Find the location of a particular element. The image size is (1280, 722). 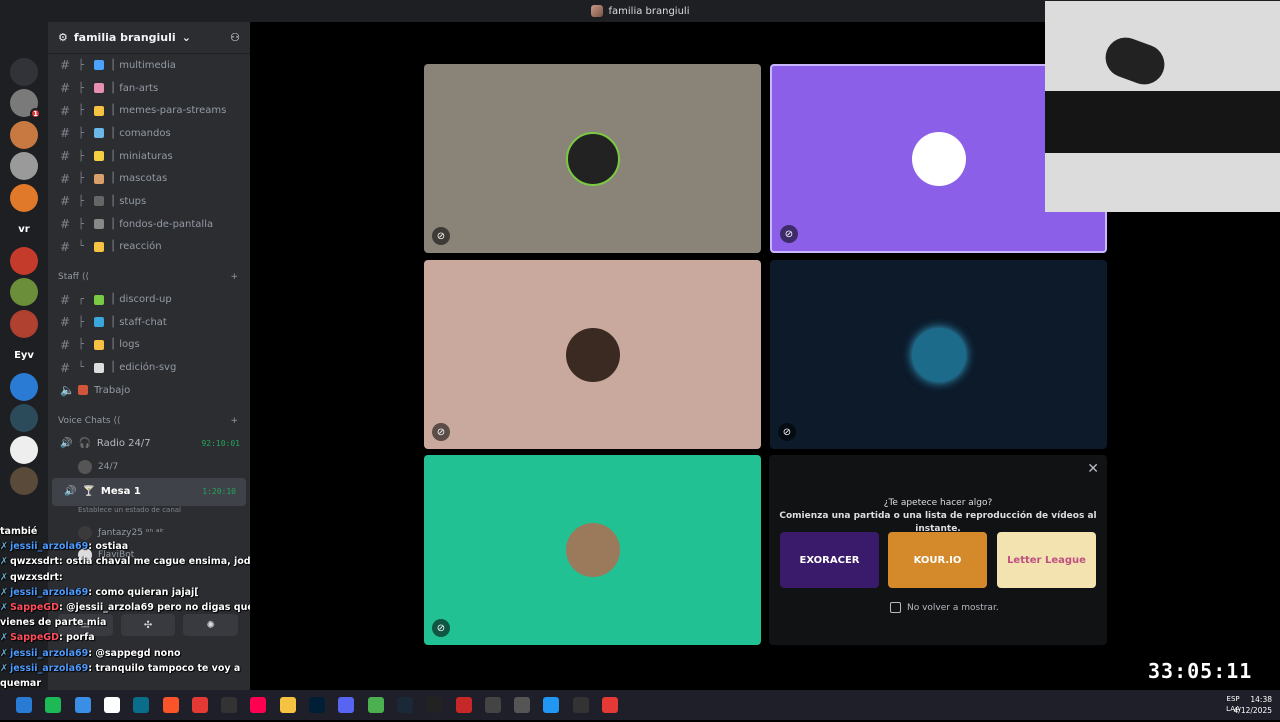

channel-trabajo: 🔈 Trabajo is located at coordinates (149, 390).